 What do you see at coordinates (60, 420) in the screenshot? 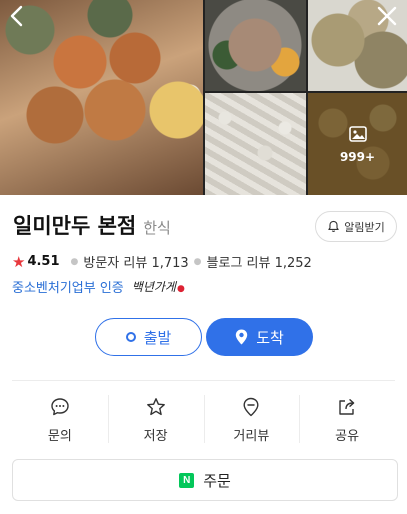
I see `inquiry-button: 문의` at bounding box center [60, 420].